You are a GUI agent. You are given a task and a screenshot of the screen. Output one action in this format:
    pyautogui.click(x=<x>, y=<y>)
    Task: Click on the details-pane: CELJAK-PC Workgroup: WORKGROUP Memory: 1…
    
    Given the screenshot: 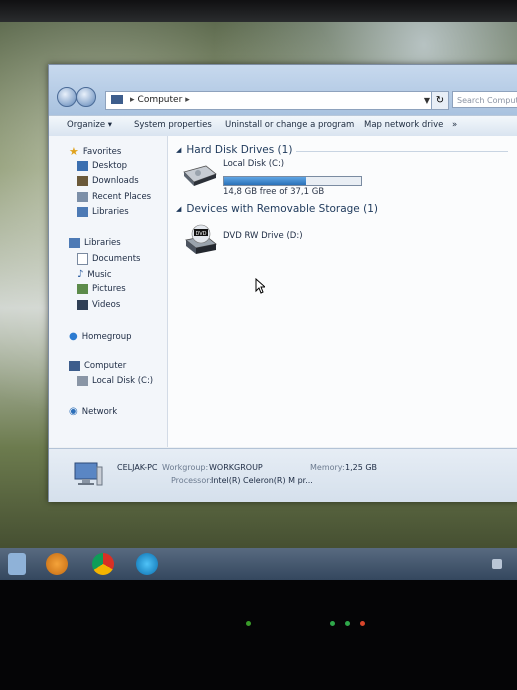 What is the action you would take?
    pyautogui.click(x=283, y=475)
    